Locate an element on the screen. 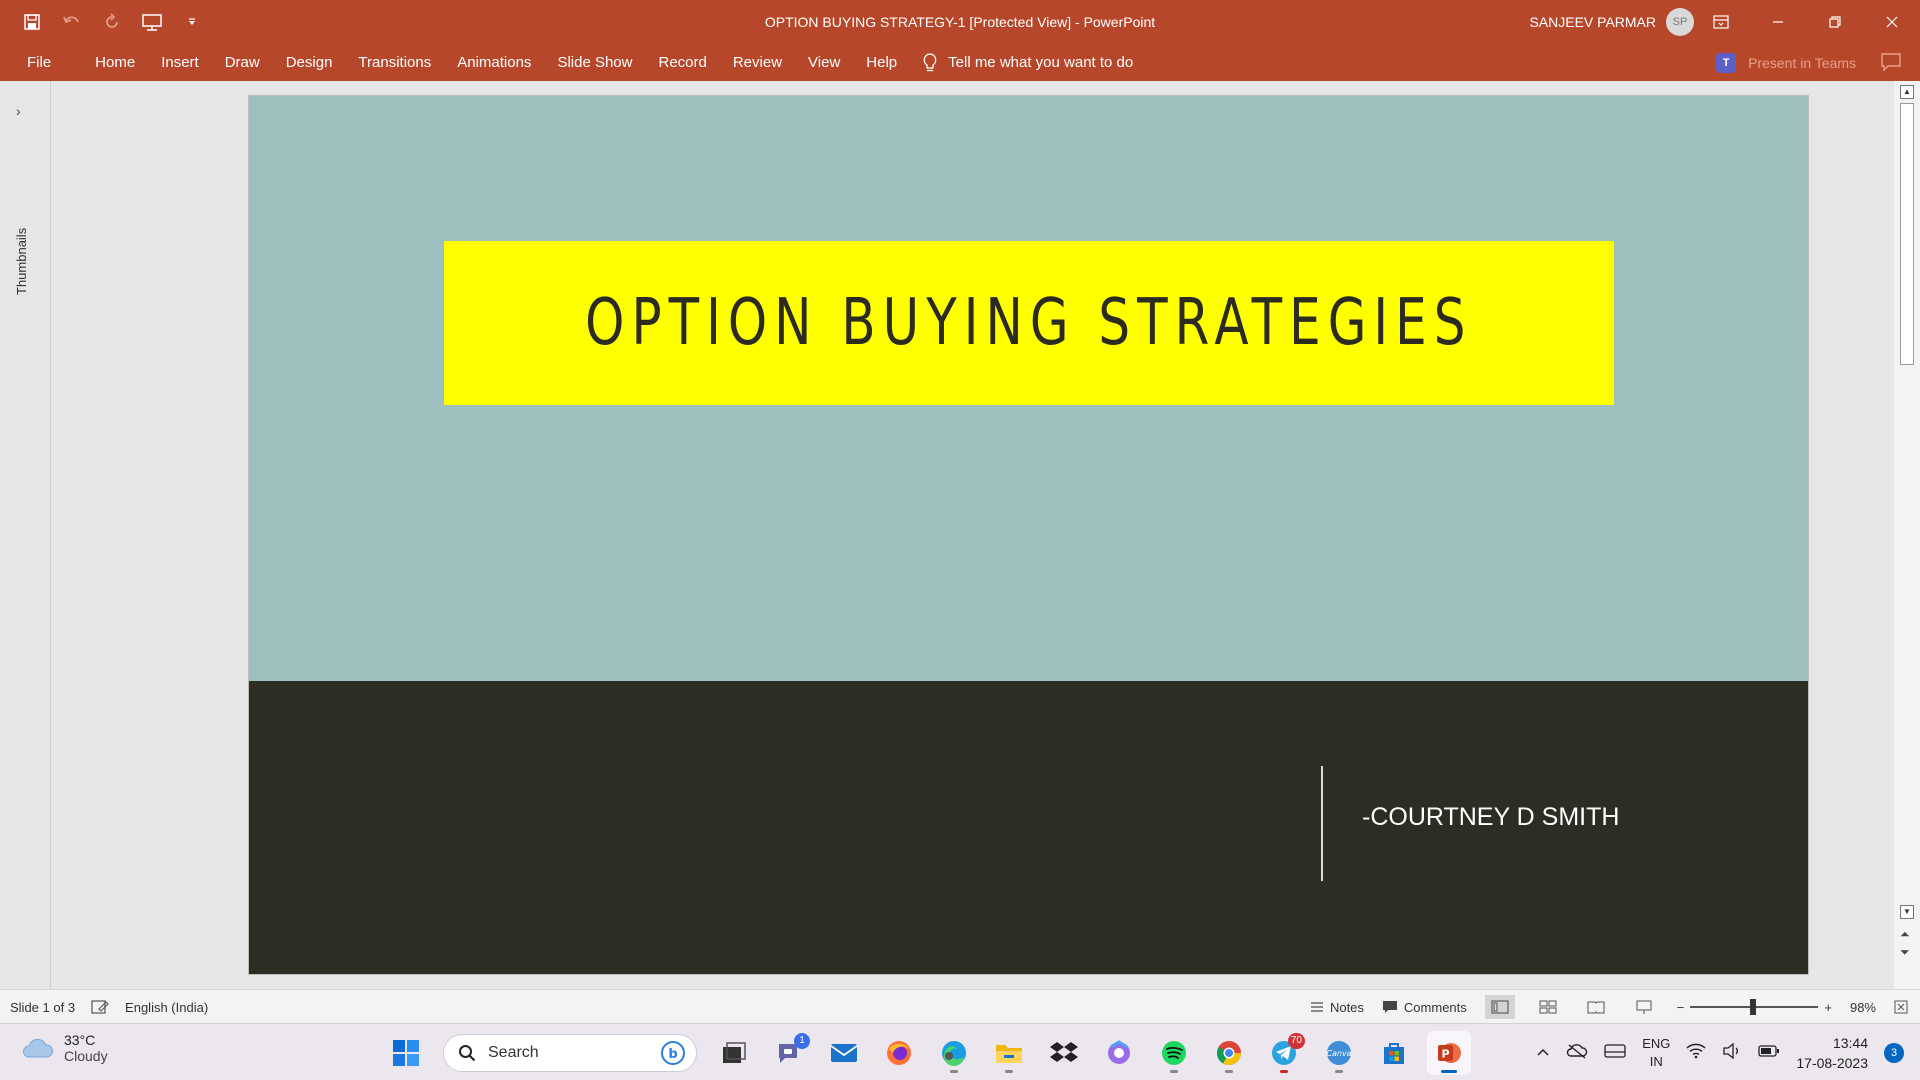 The image size is (1920, 1080). user-account: SANJEEV PARMAR SP is located at coordinates (1611, 22).